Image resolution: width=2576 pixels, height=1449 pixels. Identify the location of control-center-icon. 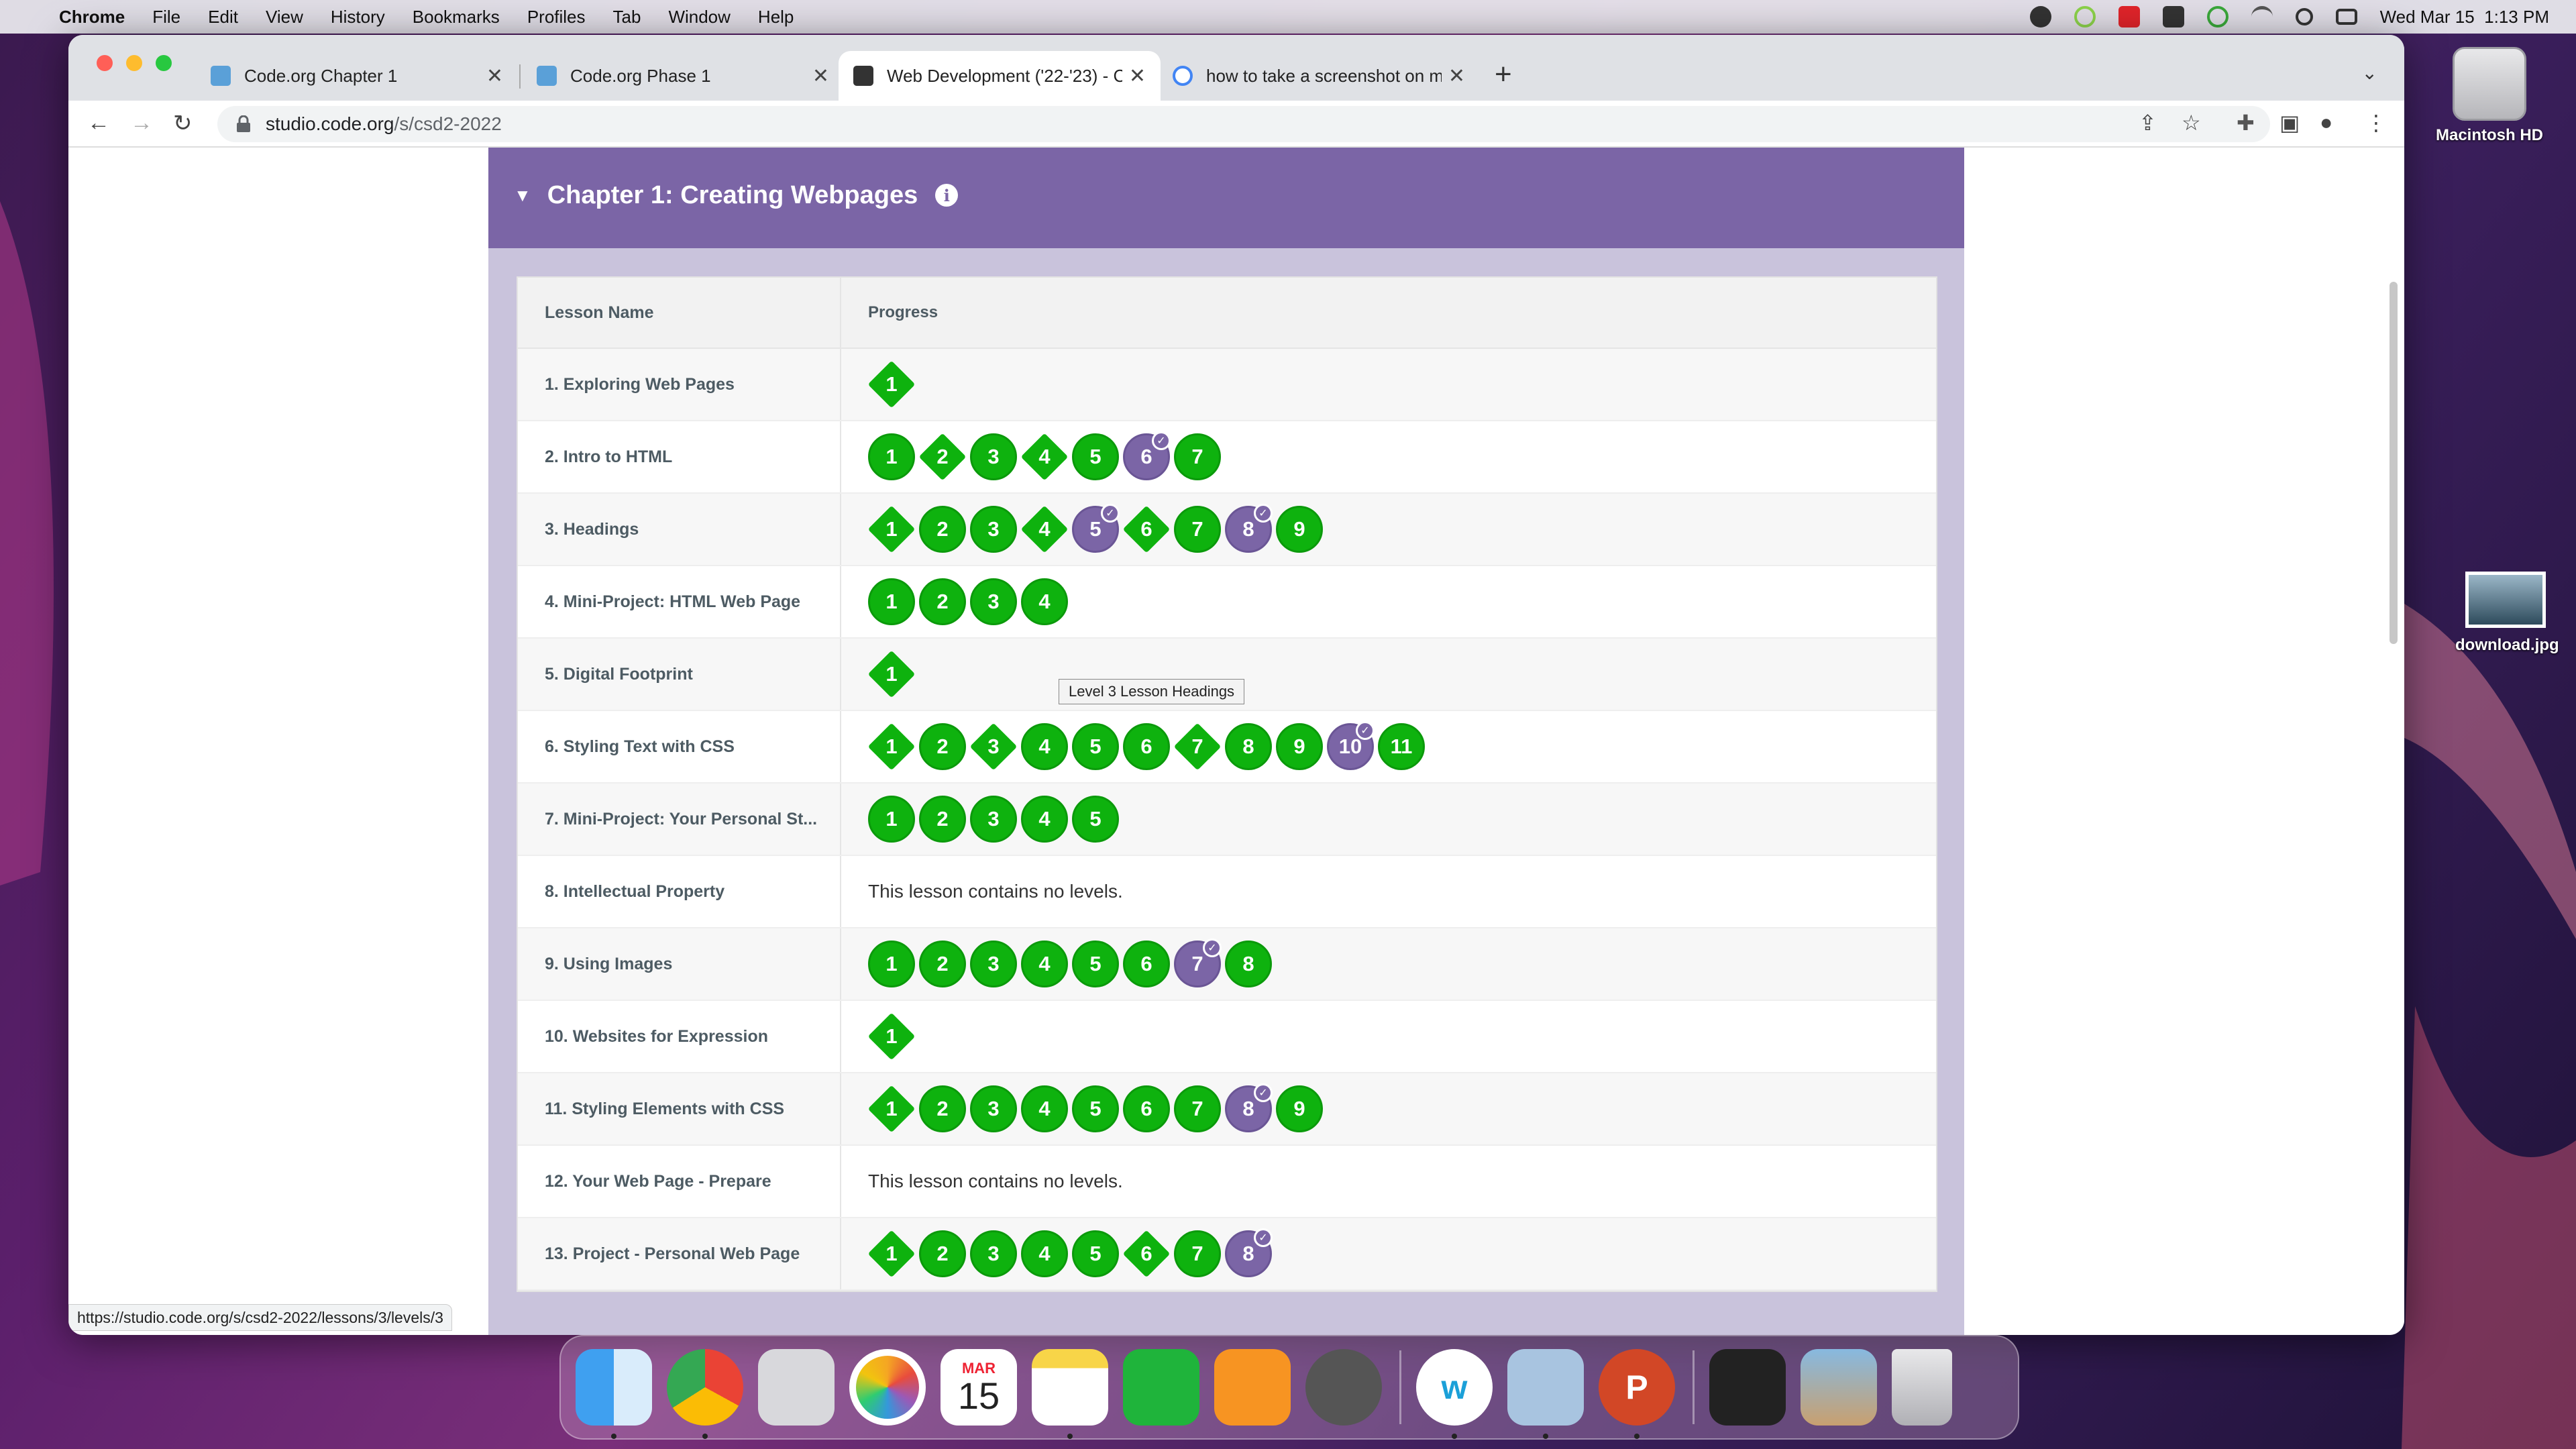
(2346, 17).